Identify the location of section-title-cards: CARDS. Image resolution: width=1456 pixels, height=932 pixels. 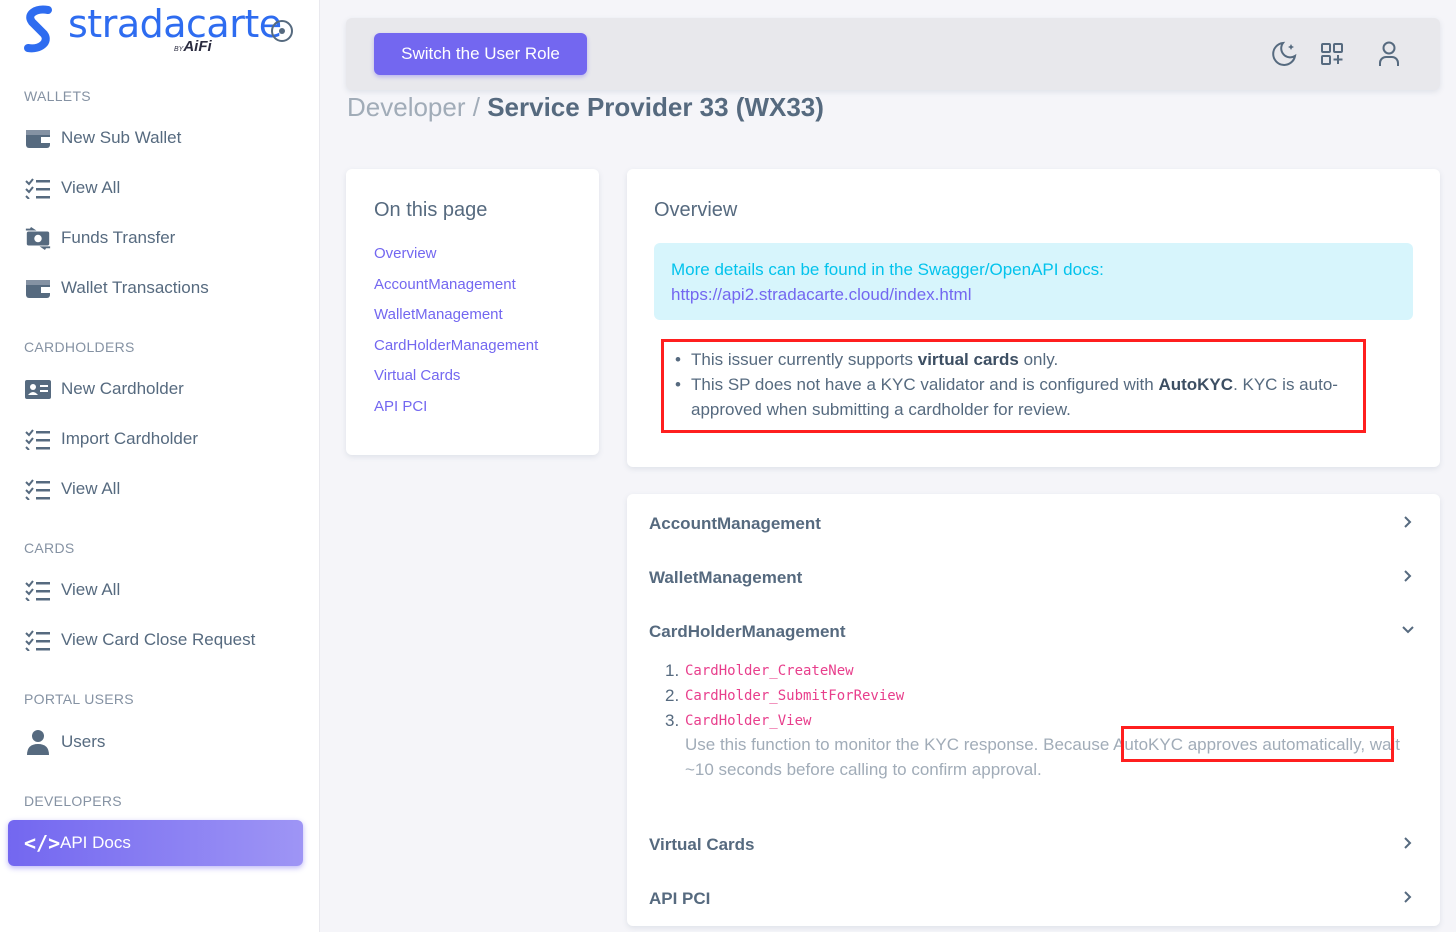
(49, 548).